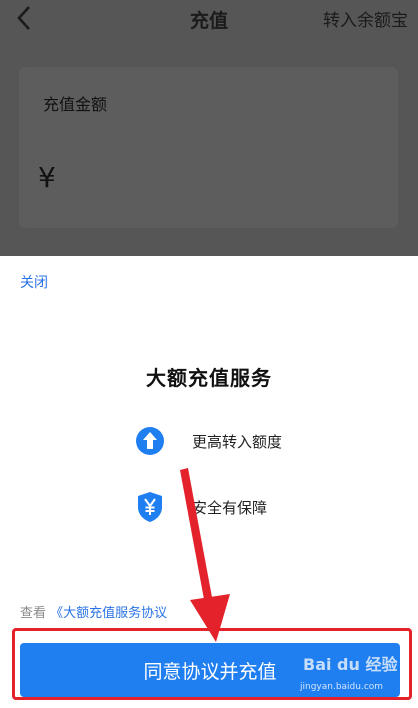  Describe the element at coordinates (75, 104) in the screenshot. I see `amount-label: 充值金额` at that location.